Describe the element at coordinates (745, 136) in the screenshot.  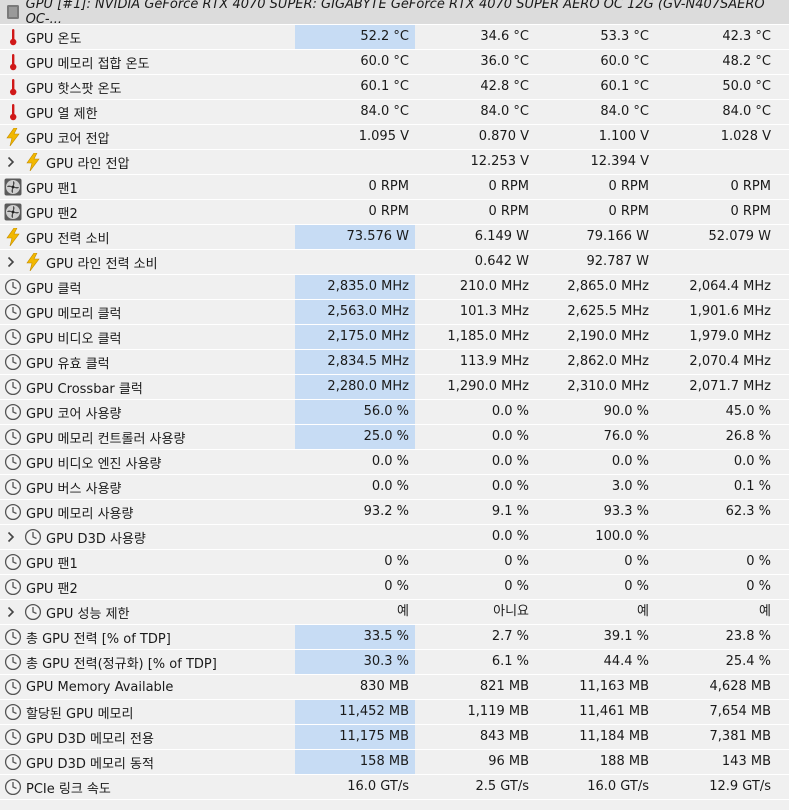
I see `average-value: 1.028 V` at that location.